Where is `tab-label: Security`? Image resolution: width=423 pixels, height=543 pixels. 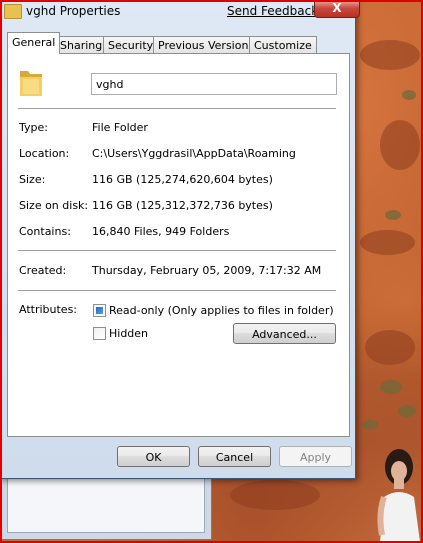
tab-label: Security is located at coordinates (131, 45).